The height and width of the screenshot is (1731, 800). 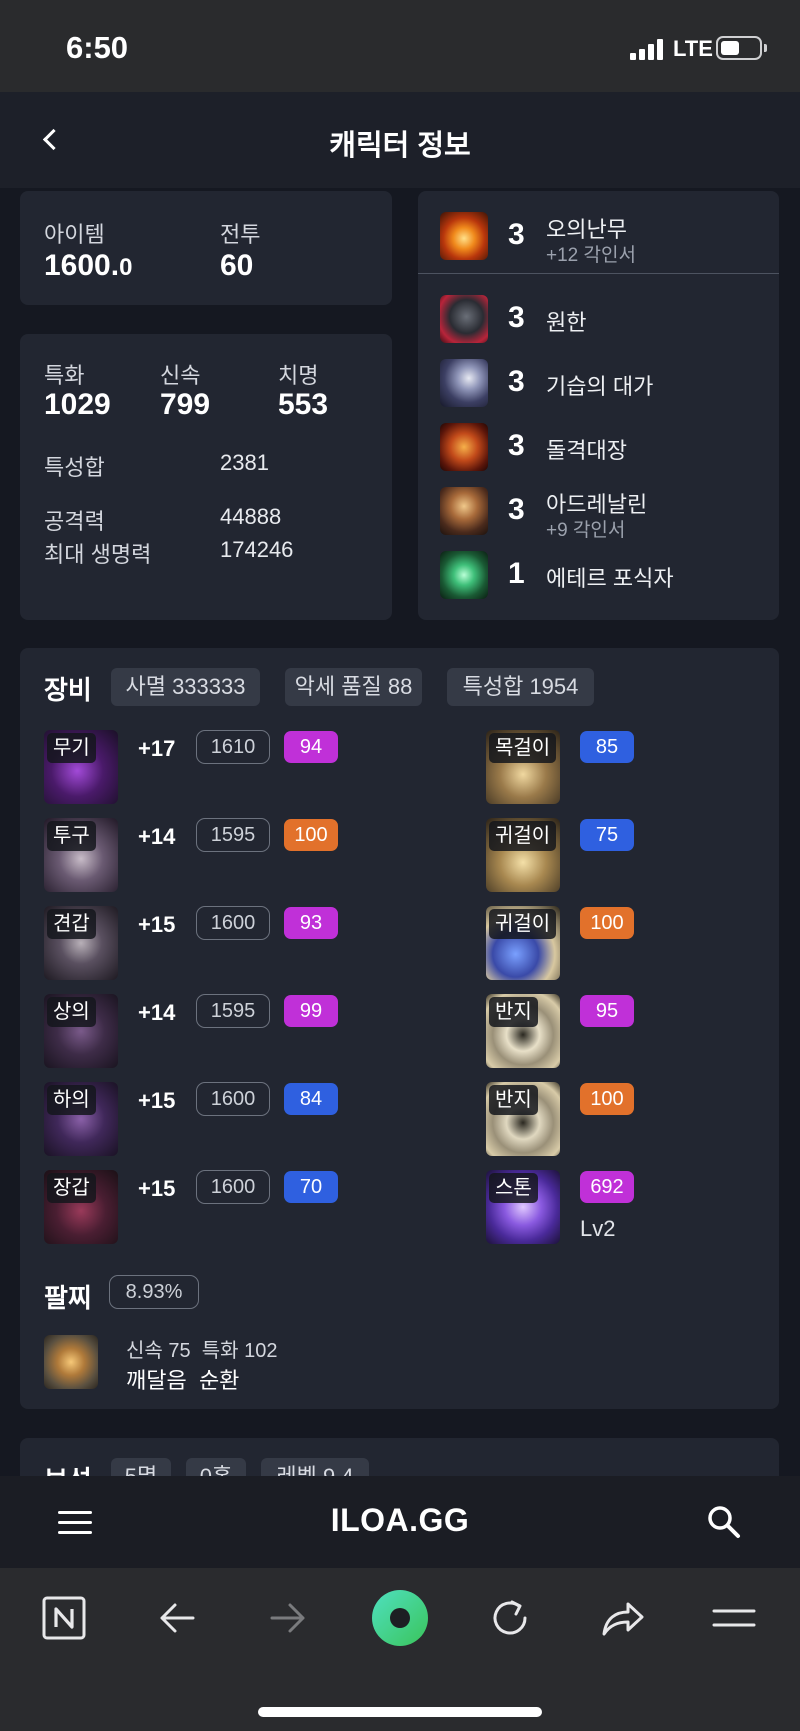 I want to click on stone-level: Lv2, so click(x=598, y=1228).